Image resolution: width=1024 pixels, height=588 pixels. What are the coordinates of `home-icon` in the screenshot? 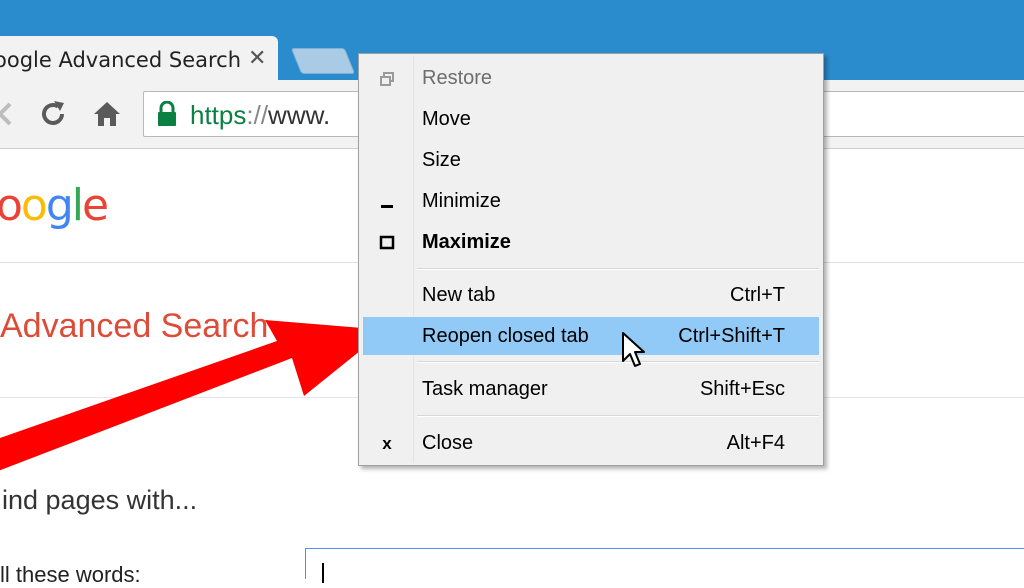 It's located at (107, 114).